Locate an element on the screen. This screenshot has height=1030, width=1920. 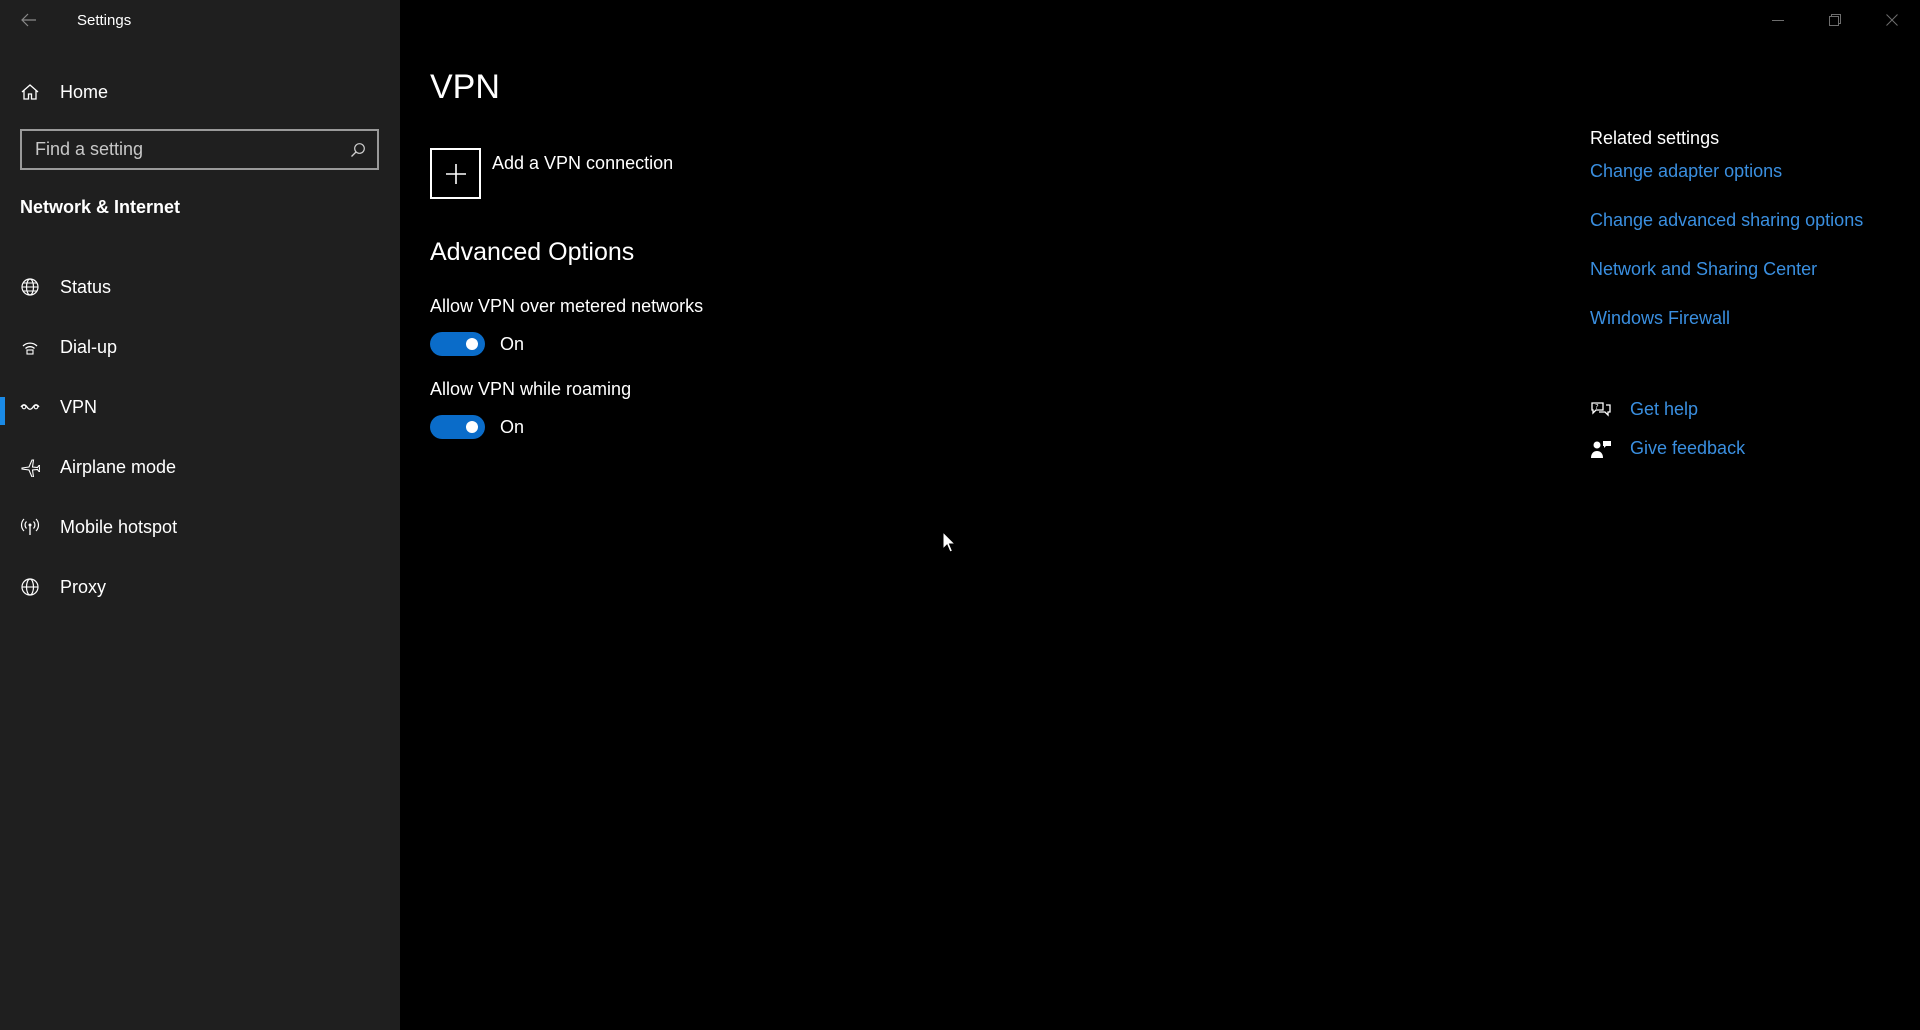
related-settings-title: Related settings is located at coordinates (1655, 138).